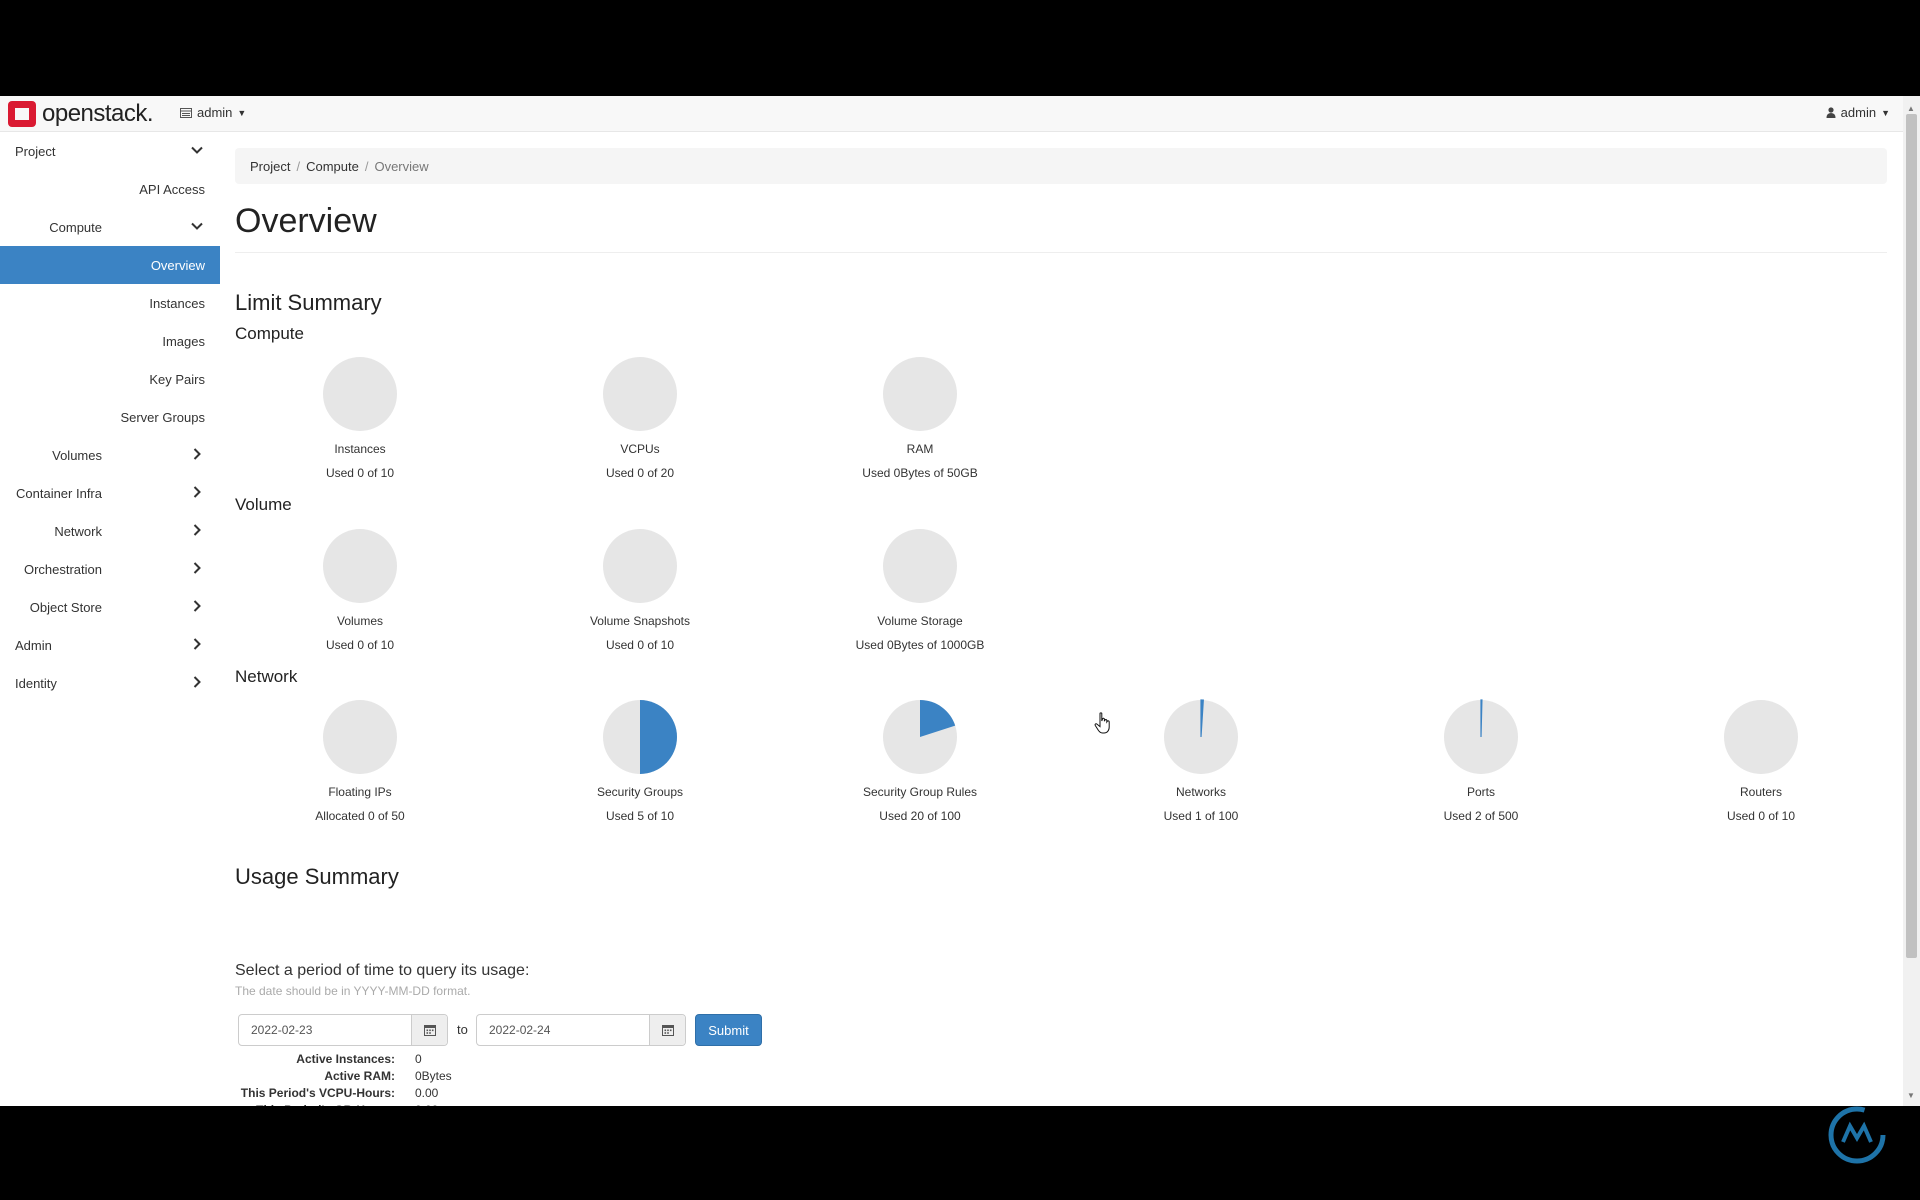 The width and height of the screenshot is (1920, 1200). Describe the element at coordinates (177, 303) in the screenshot. I see `sidebar-item-label: Instances` at that location.